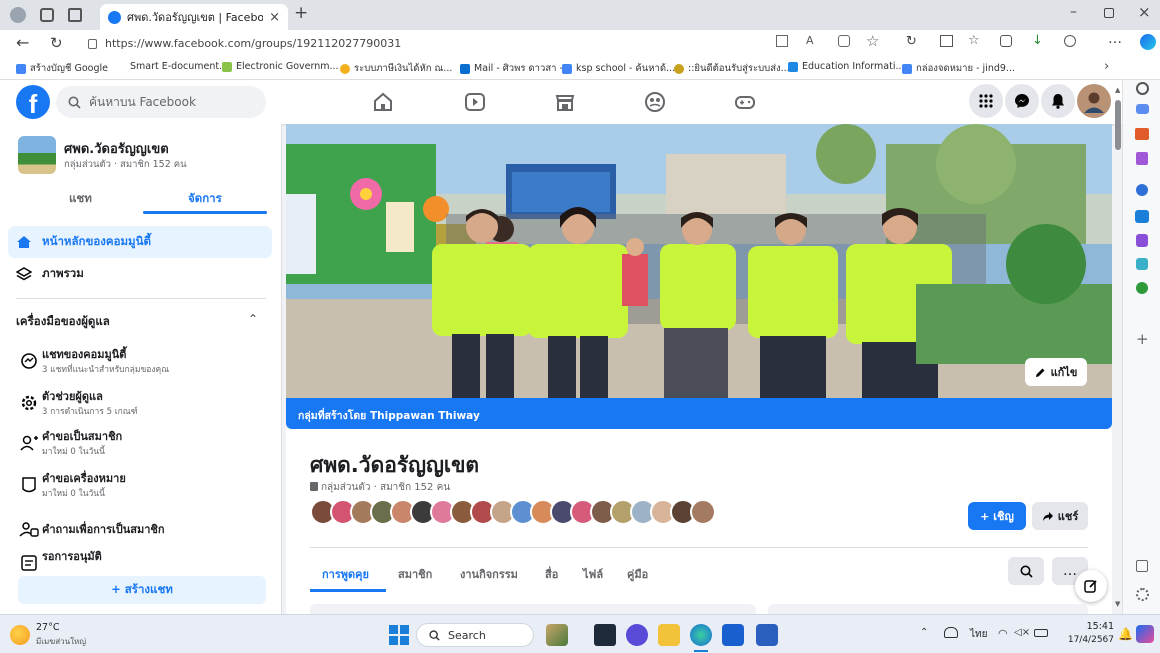 This screenshot has height=653, width=1160. What do you see at coordinates (1085, 640) in the screenshot?
I see `clock-date: 17/4/2567` at bounding box center [1085, 640].